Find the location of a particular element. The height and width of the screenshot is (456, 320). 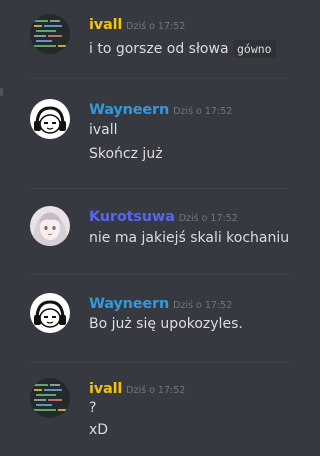

inline-code: gówno is located at coordinates (254, 49).